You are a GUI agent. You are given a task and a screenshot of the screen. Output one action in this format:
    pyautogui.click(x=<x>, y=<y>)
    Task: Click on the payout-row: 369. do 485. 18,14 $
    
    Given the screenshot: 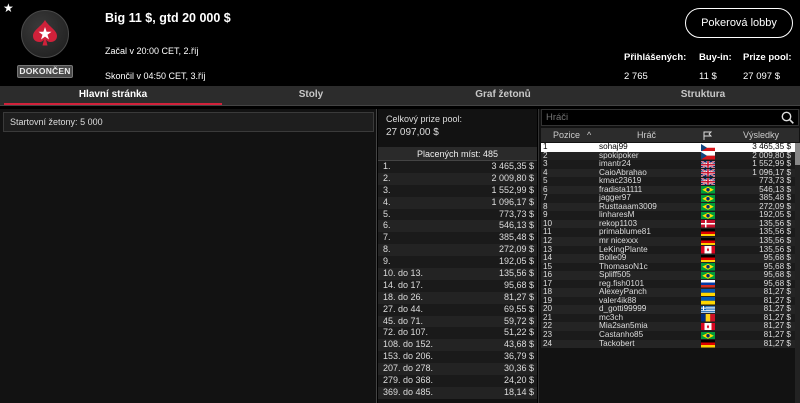 What is the action you would take?
    pyautogui.click(x=457, y=392)
    